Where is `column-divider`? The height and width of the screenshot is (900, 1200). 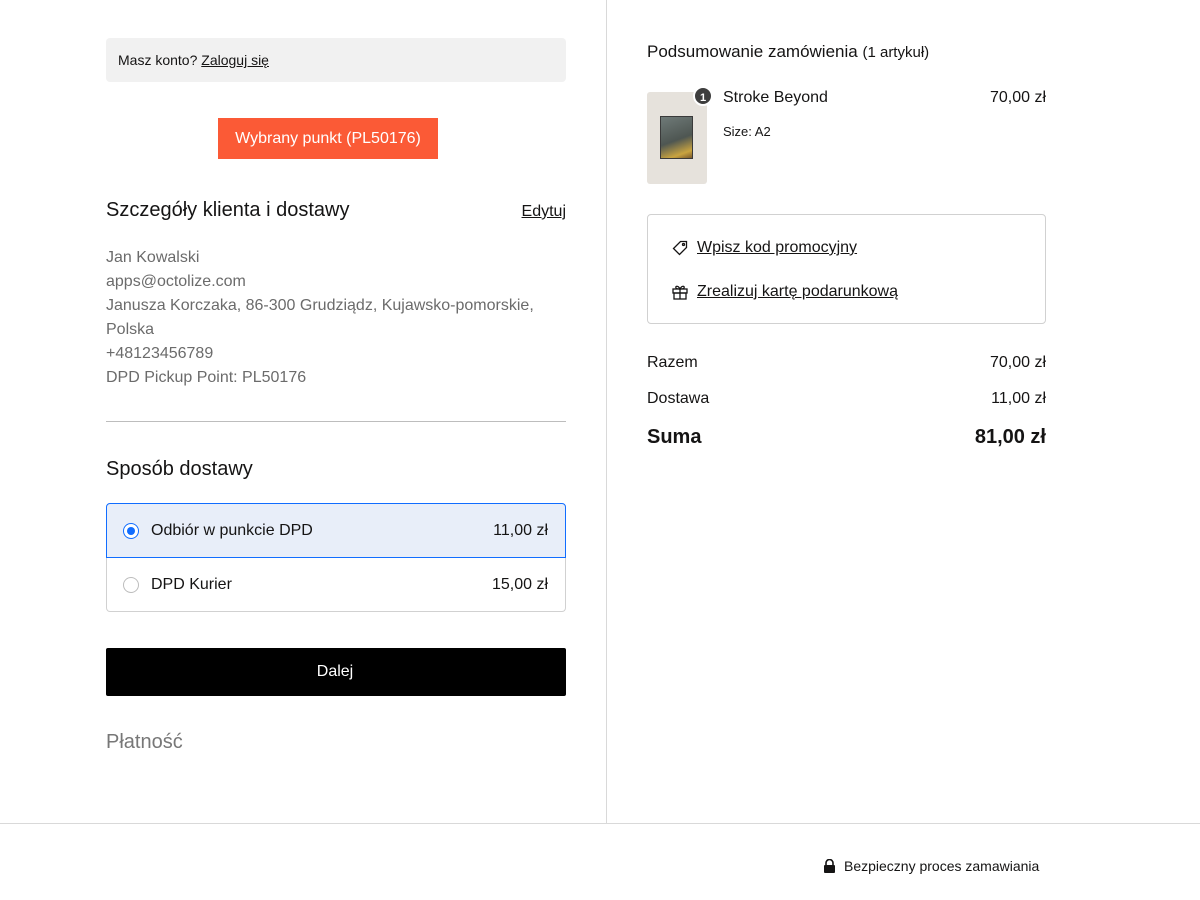
column-divider is located at coordinates (606, 411).